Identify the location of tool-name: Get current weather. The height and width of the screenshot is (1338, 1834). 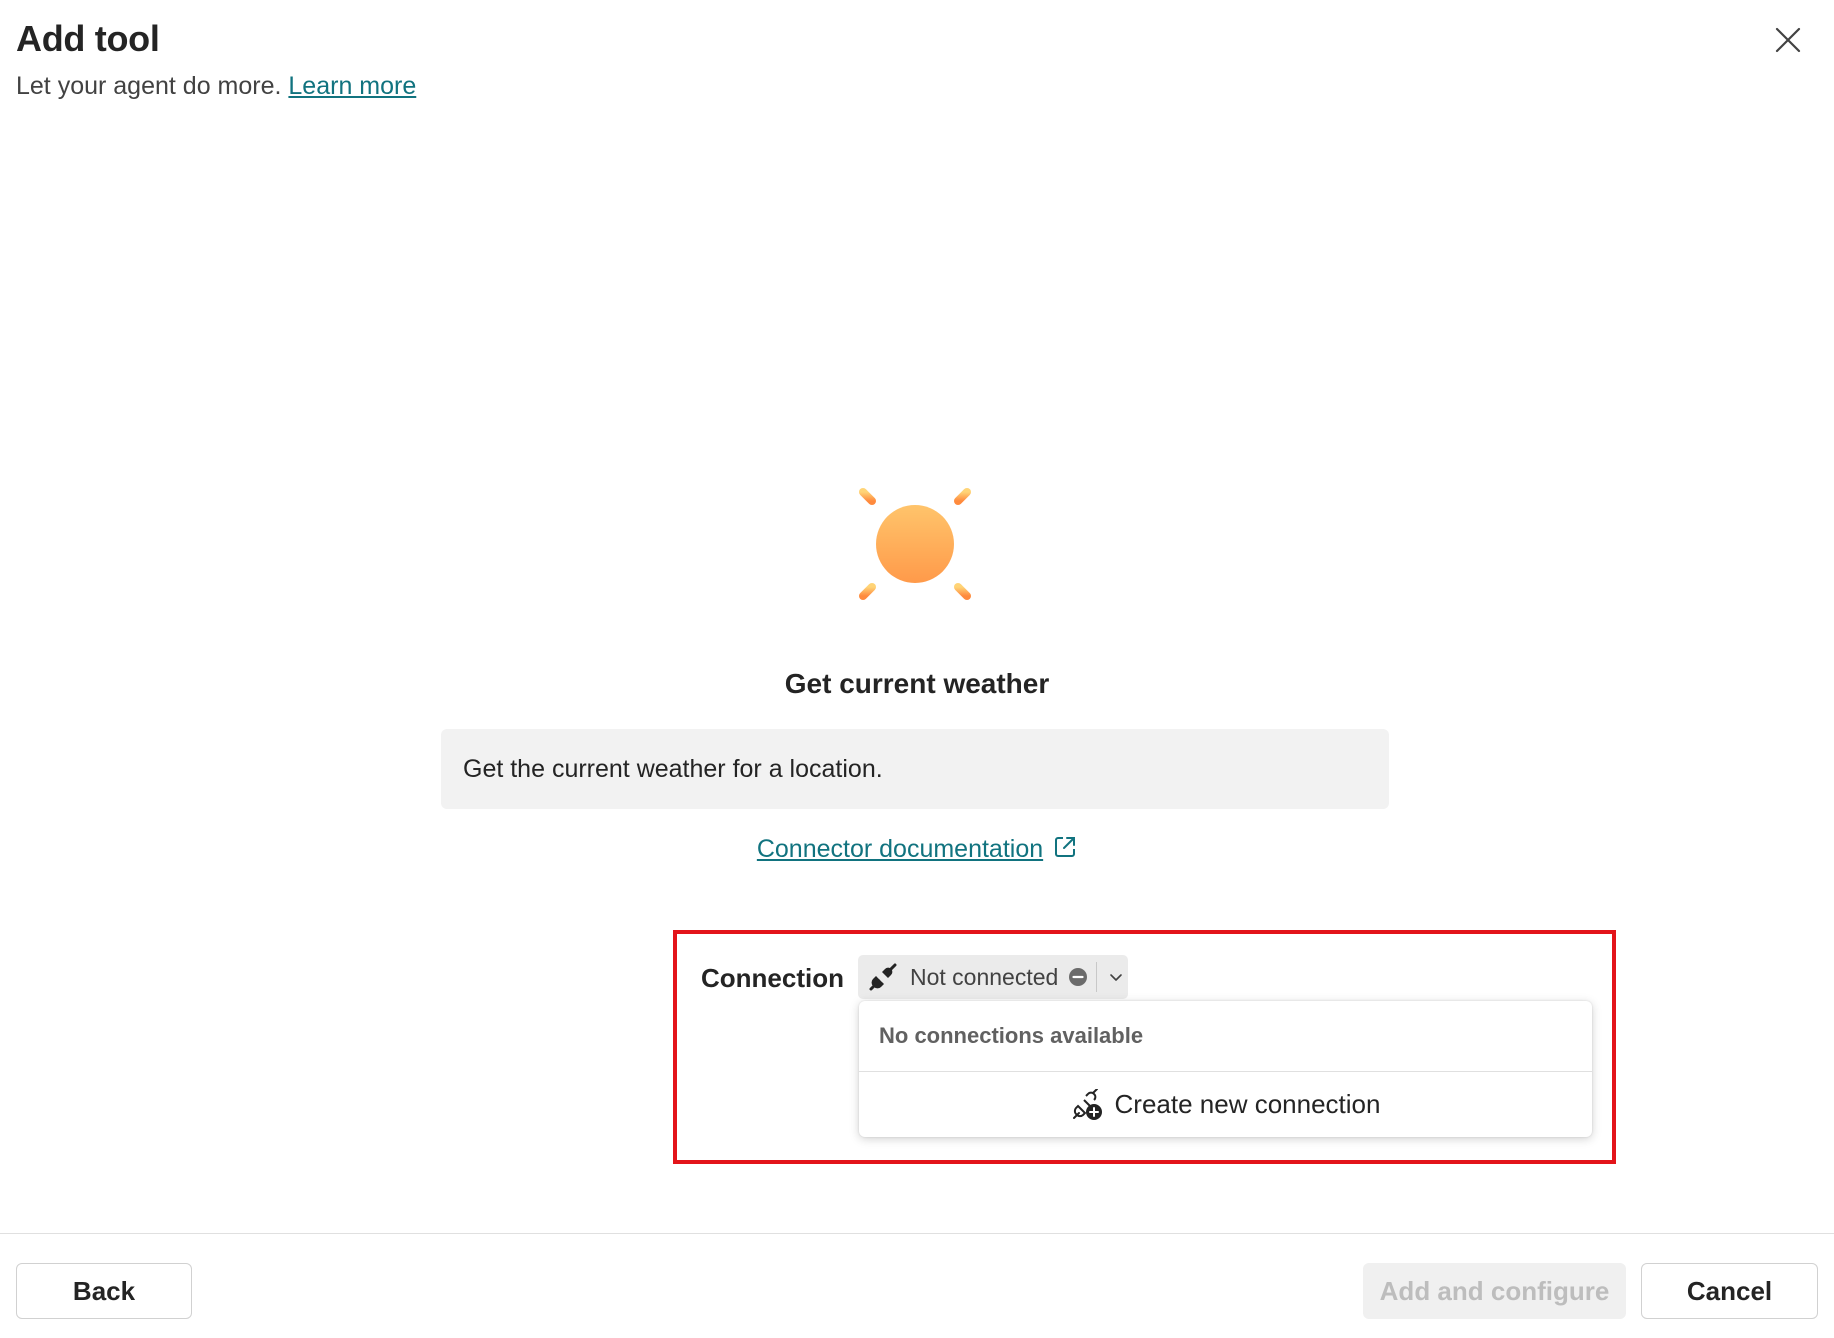
(917, 683).